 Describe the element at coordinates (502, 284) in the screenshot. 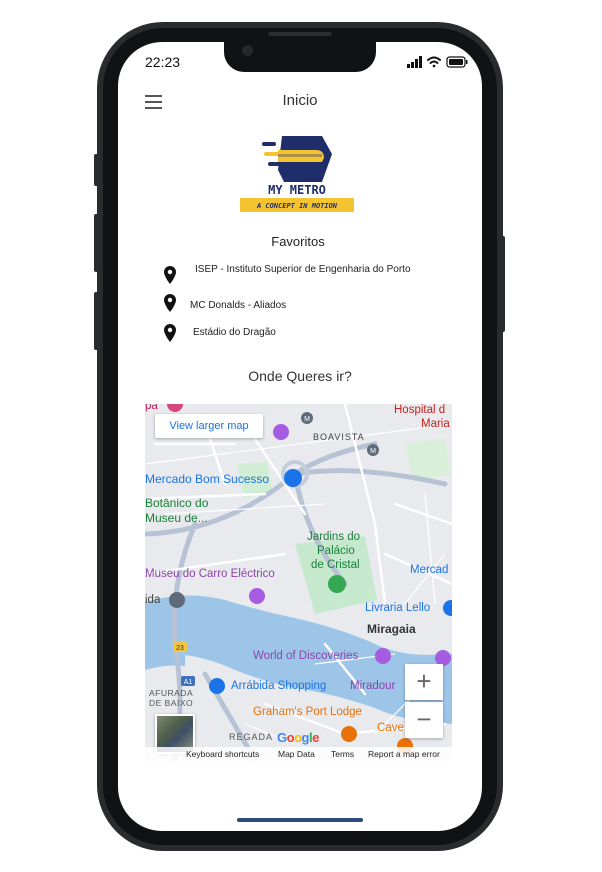

I see `power-button` at that location.